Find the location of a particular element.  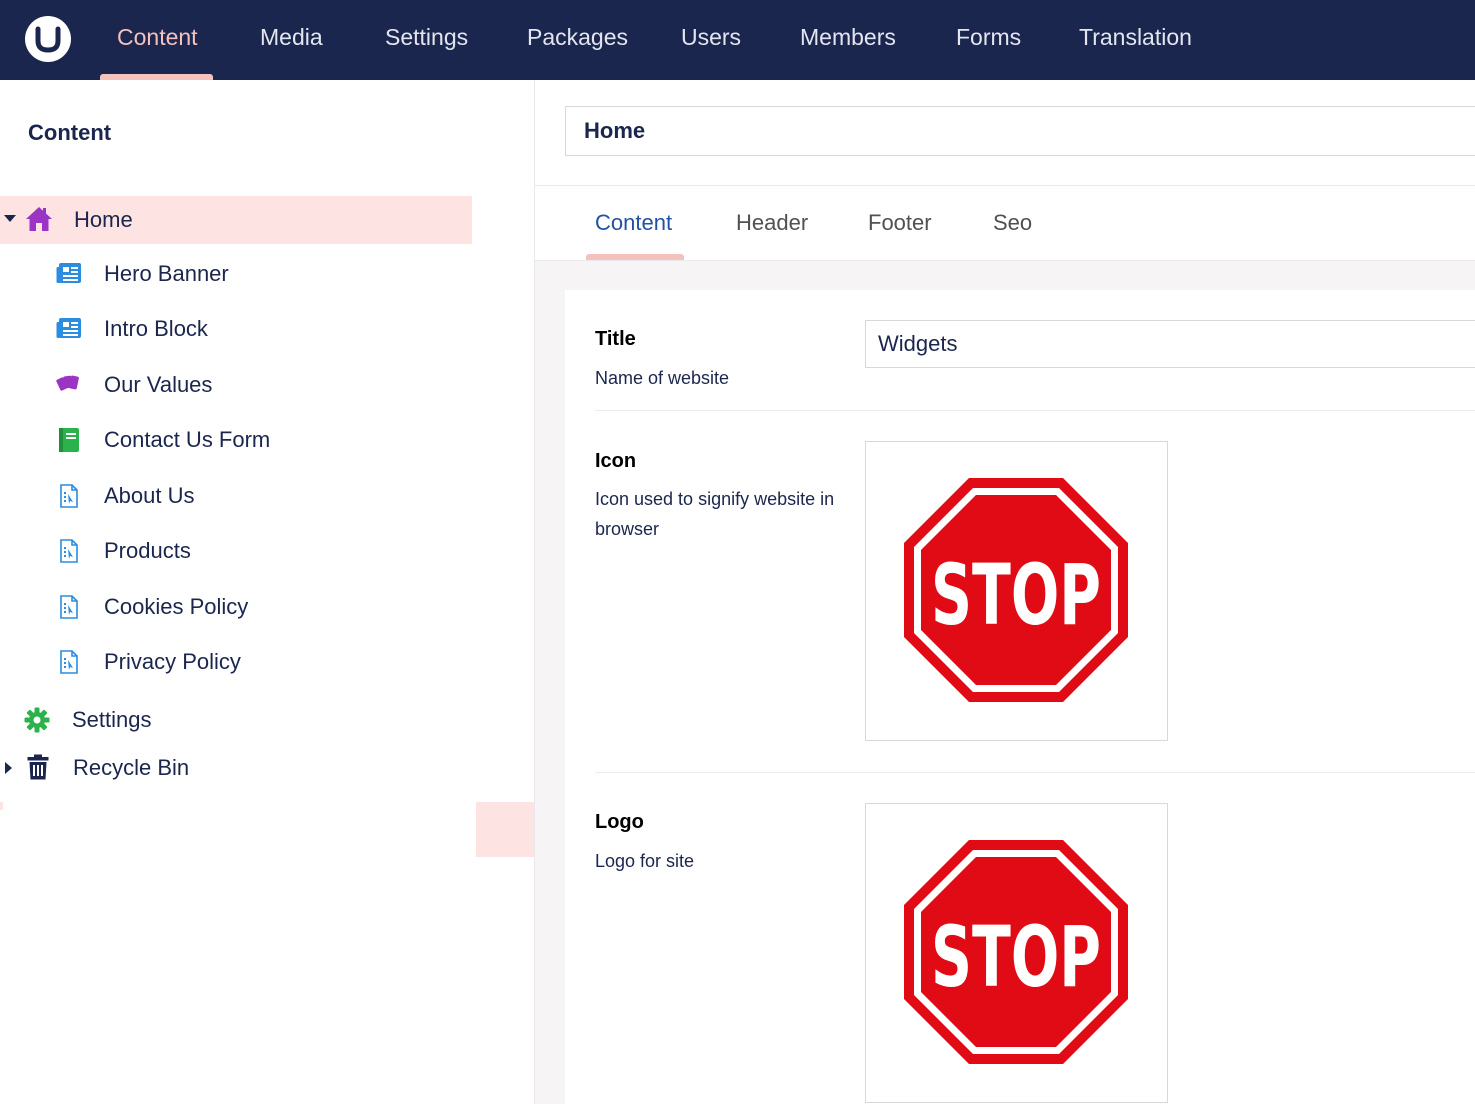

node-name-input: Home is located at coordinates (1020, 131).